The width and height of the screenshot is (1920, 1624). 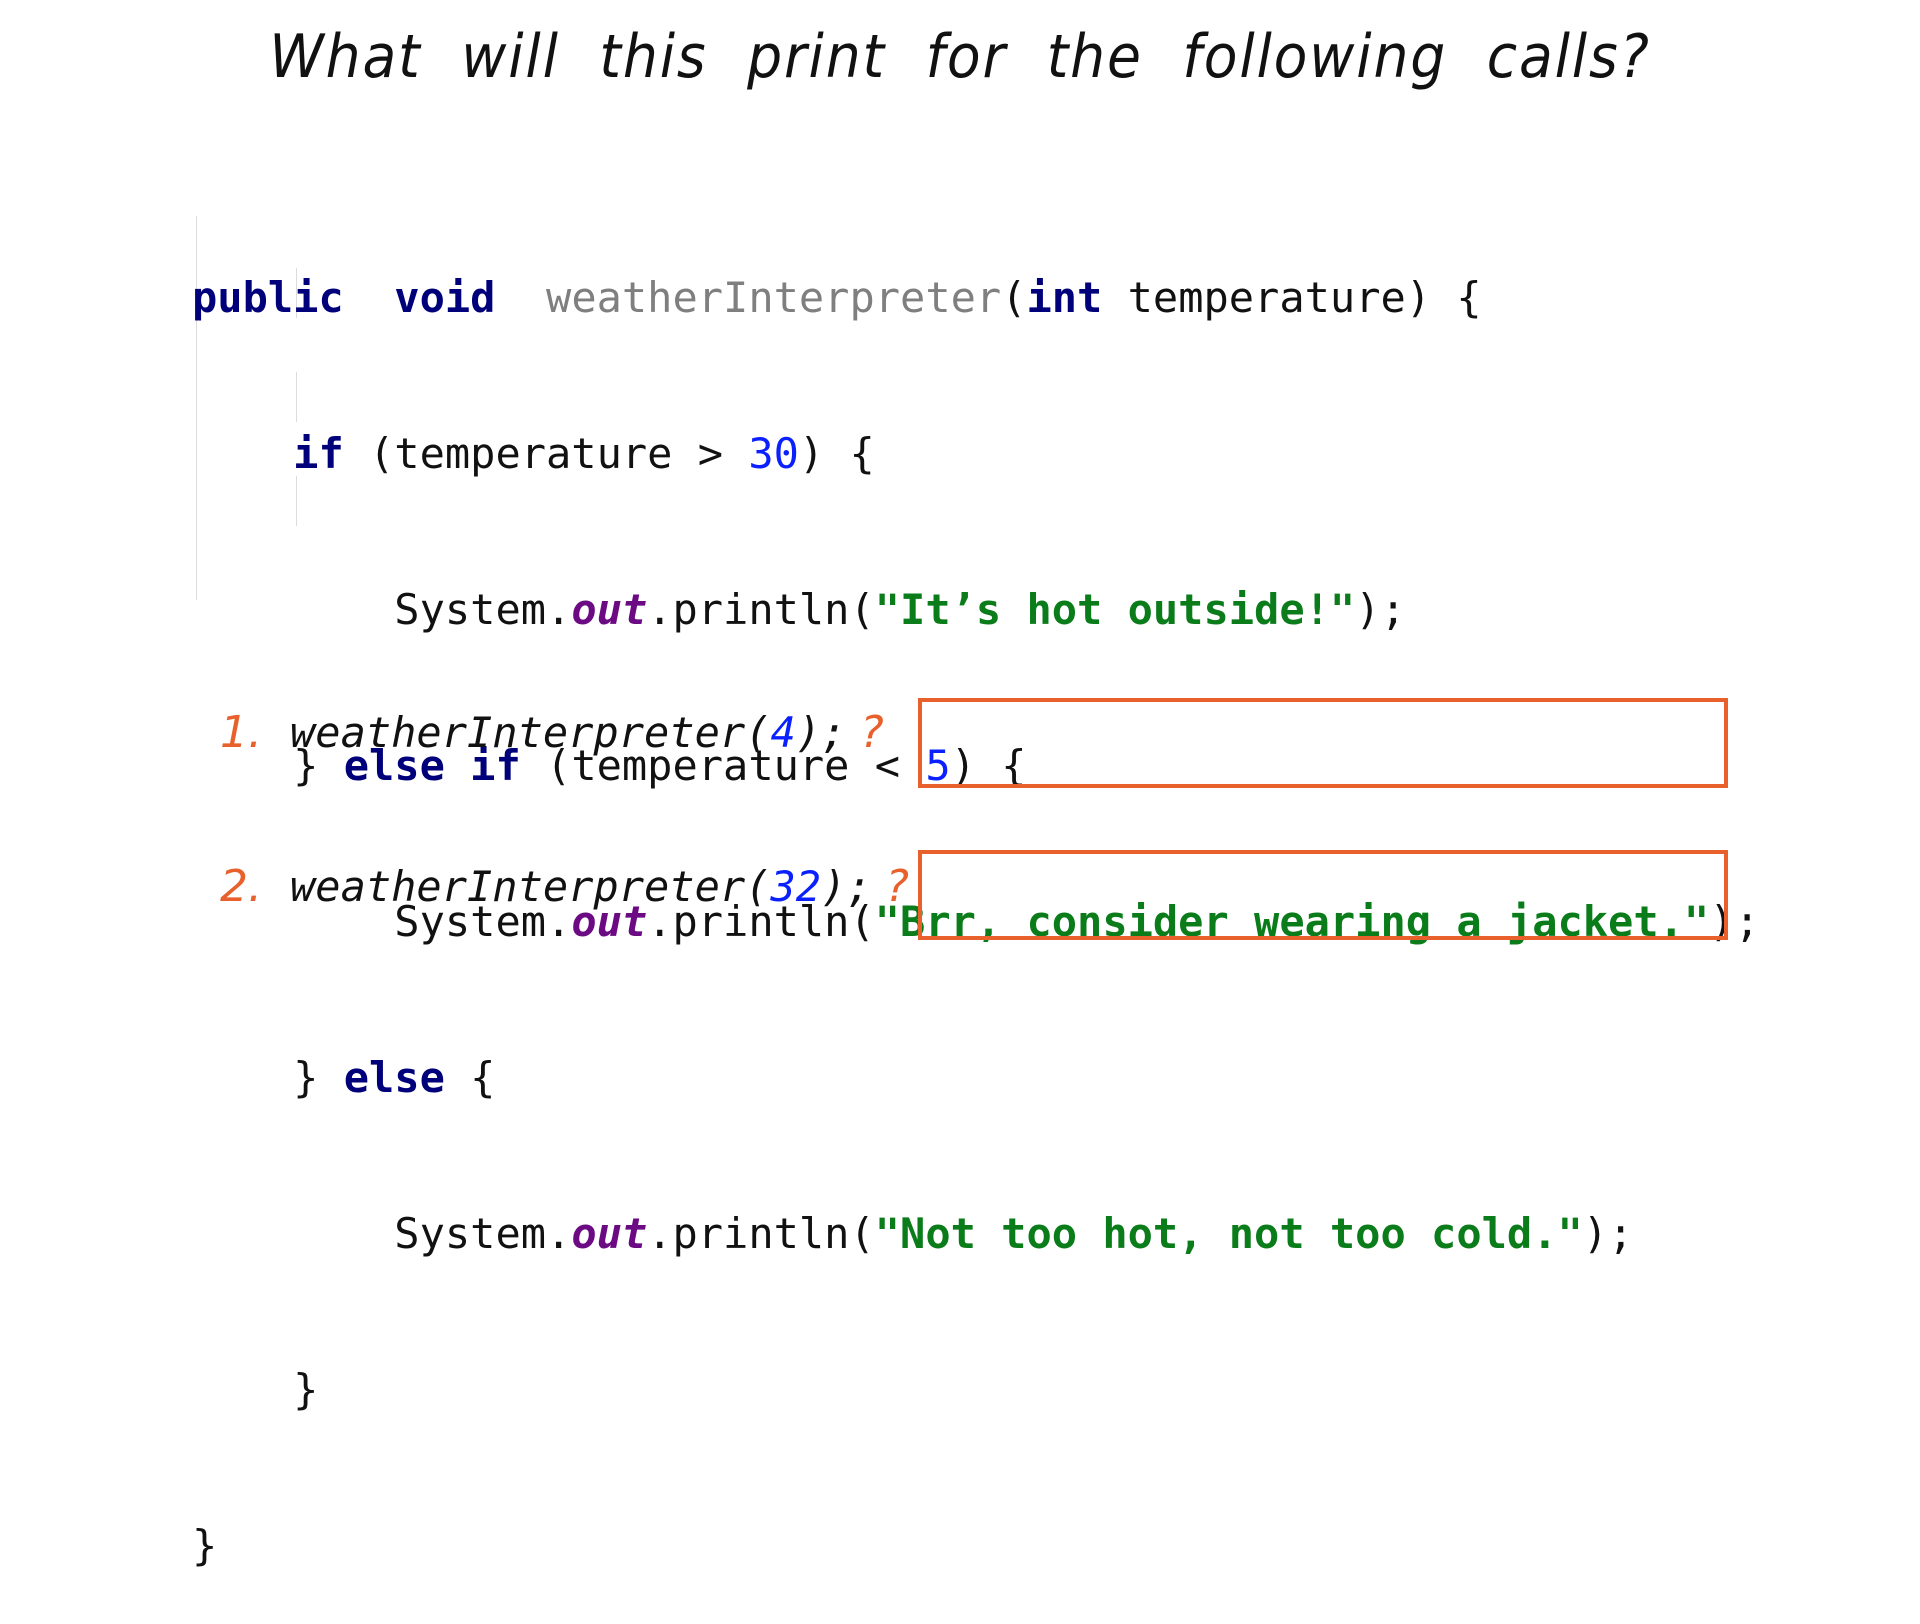 I want to click on method-name: weatherInterpreter, so click(x=774, y=297).